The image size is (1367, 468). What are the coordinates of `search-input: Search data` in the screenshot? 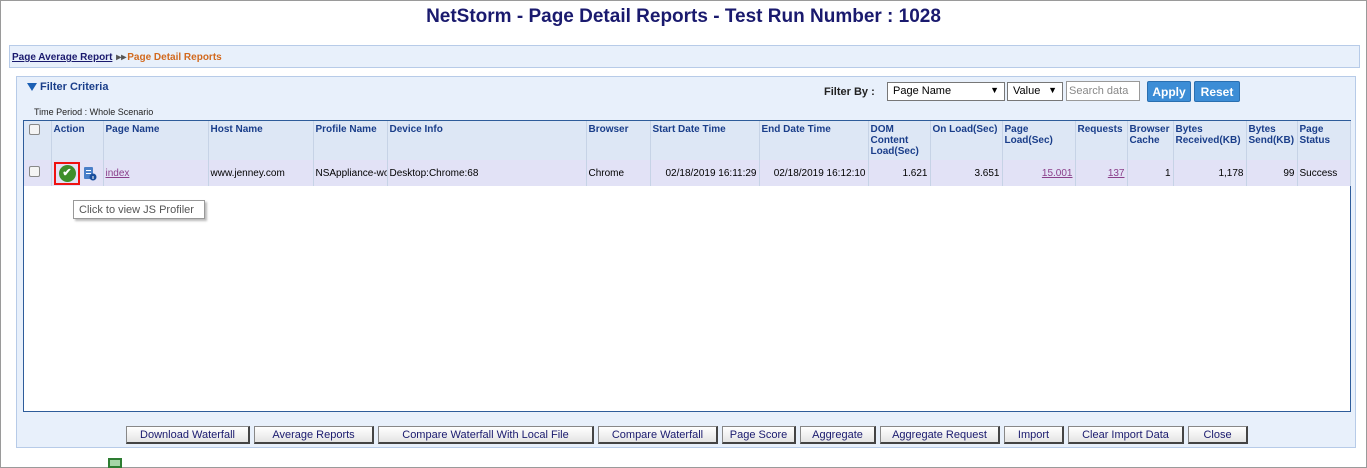 It's located at (1103, 91).